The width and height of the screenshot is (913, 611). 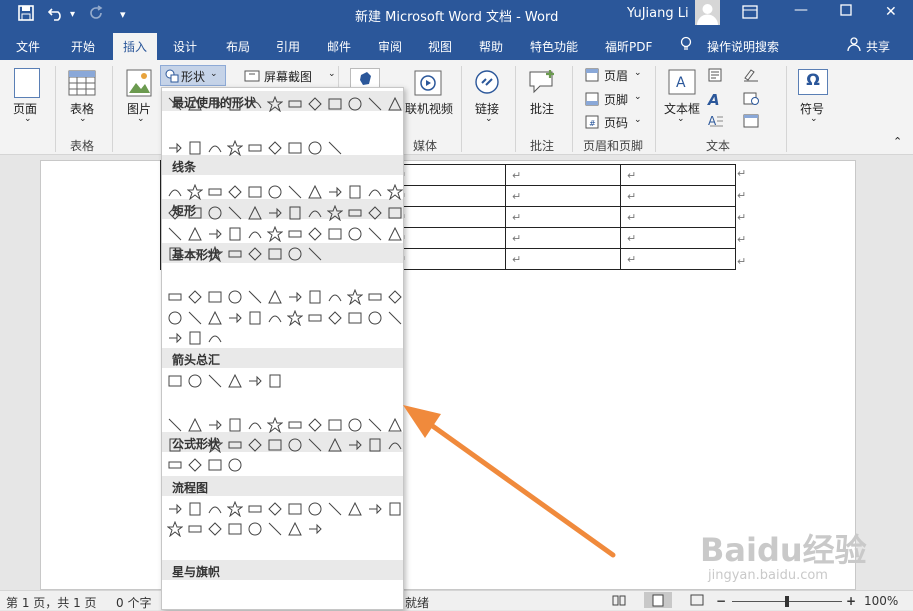 I want to click on zoom-level: 100%, so click(x=881, y=601).